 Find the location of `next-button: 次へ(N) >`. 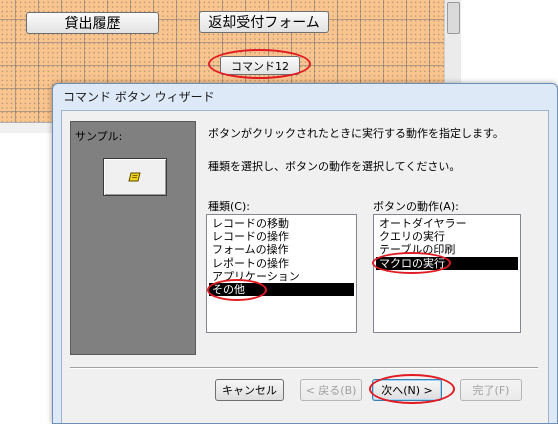

next-button: 次へ(N) > is located at coordinates (407, 390).